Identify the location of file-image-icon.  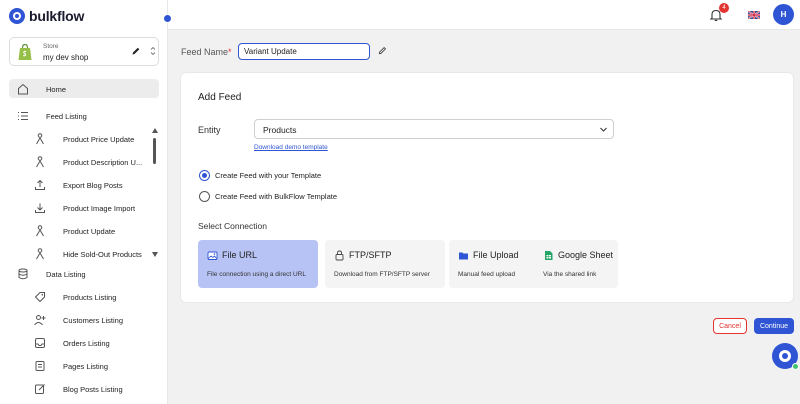
(212, 255).